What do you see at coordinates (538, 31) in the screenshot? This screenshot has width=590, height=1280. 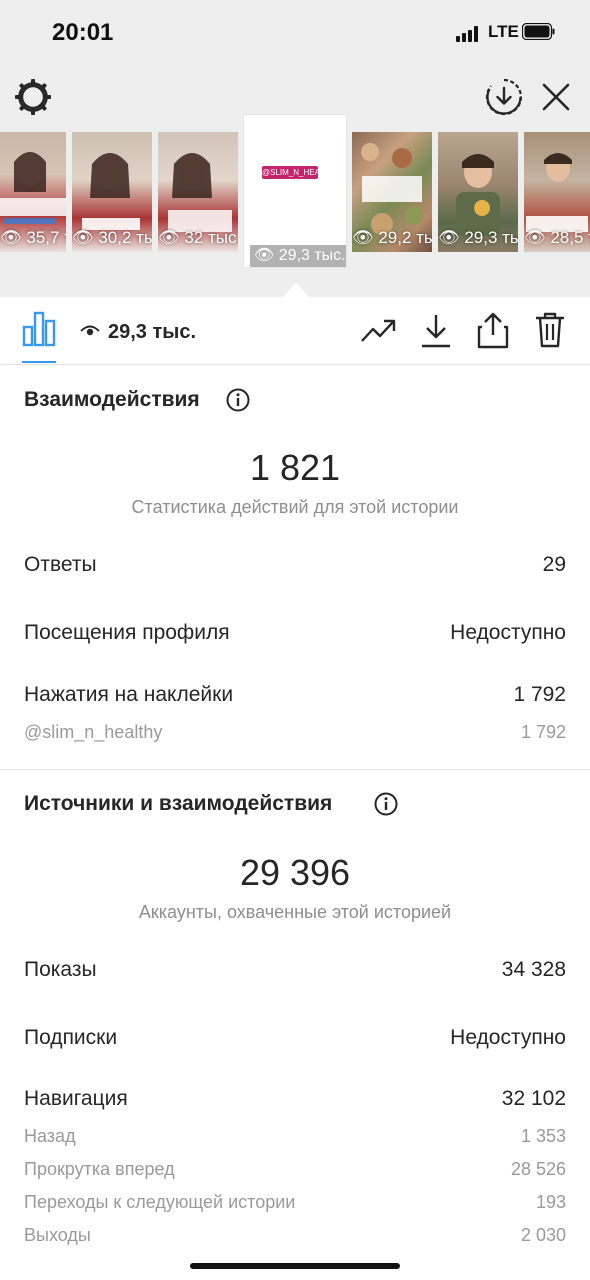 I see `battery-icon` at bounding box center [538, 31].